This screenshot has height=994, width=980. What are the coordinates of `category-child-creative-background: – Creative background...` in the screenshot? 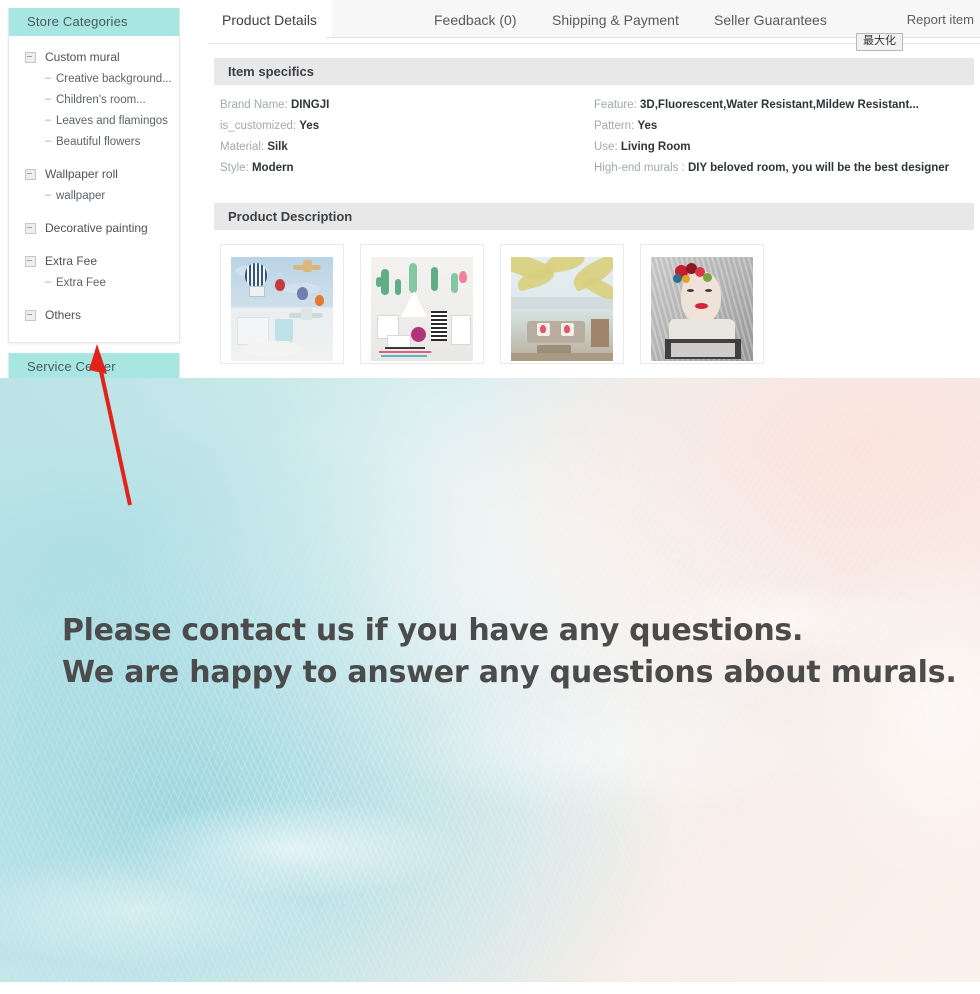 It's located at (94, 78).